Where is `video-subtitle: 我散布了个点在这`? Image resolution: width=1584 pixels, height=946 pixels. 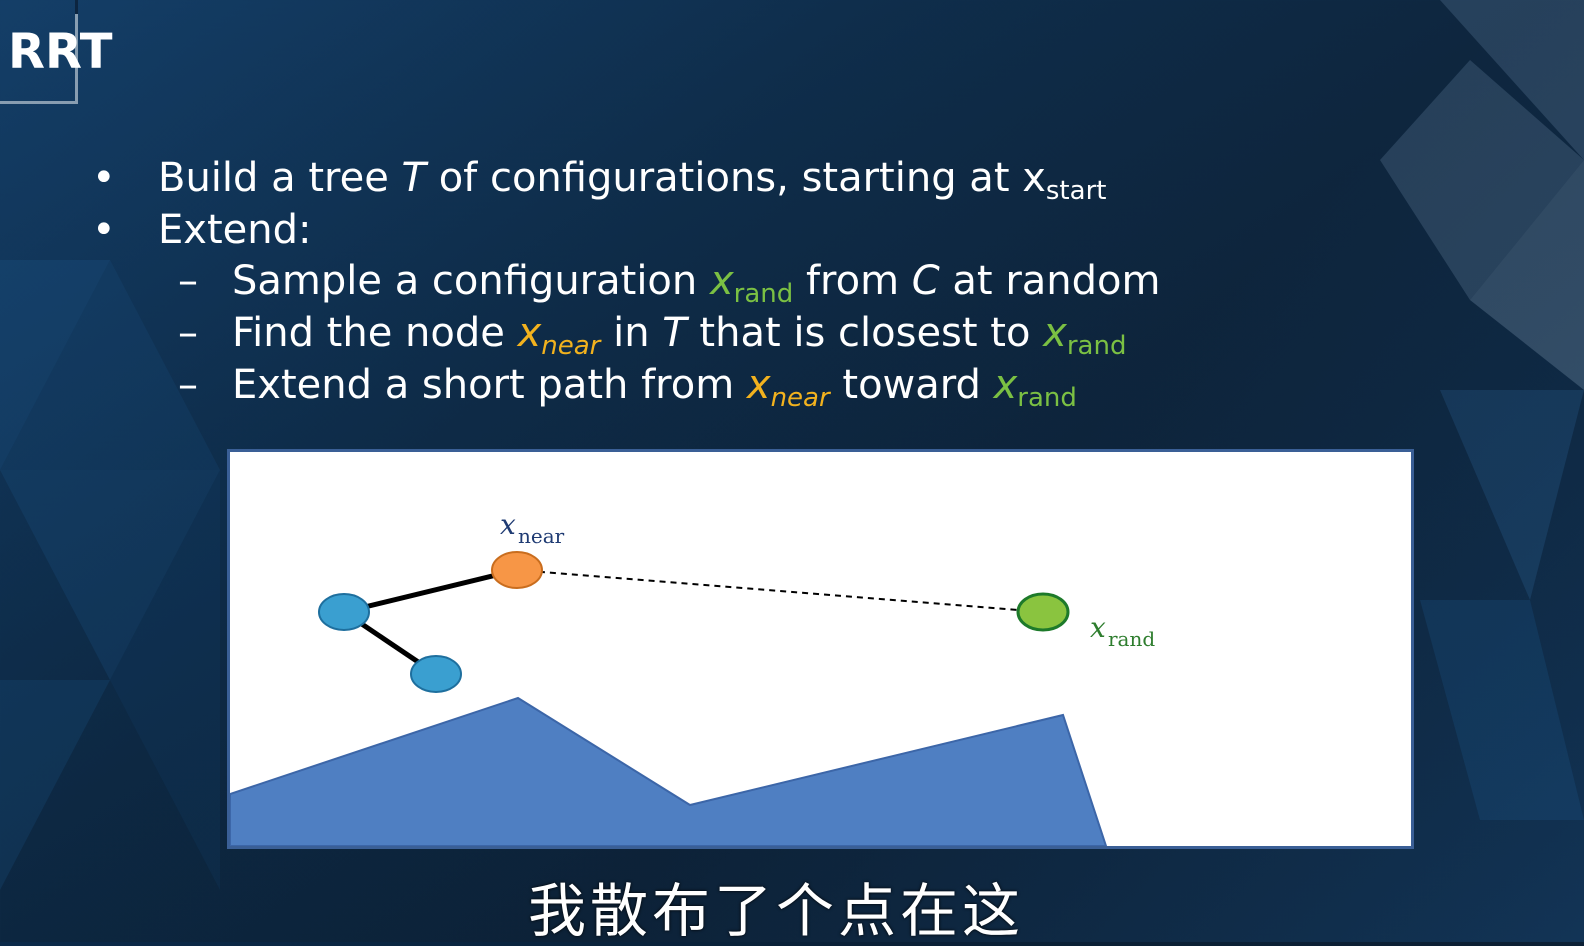
video-subtitle: 我散布了个点在这 is located at coordinates (776, 911).